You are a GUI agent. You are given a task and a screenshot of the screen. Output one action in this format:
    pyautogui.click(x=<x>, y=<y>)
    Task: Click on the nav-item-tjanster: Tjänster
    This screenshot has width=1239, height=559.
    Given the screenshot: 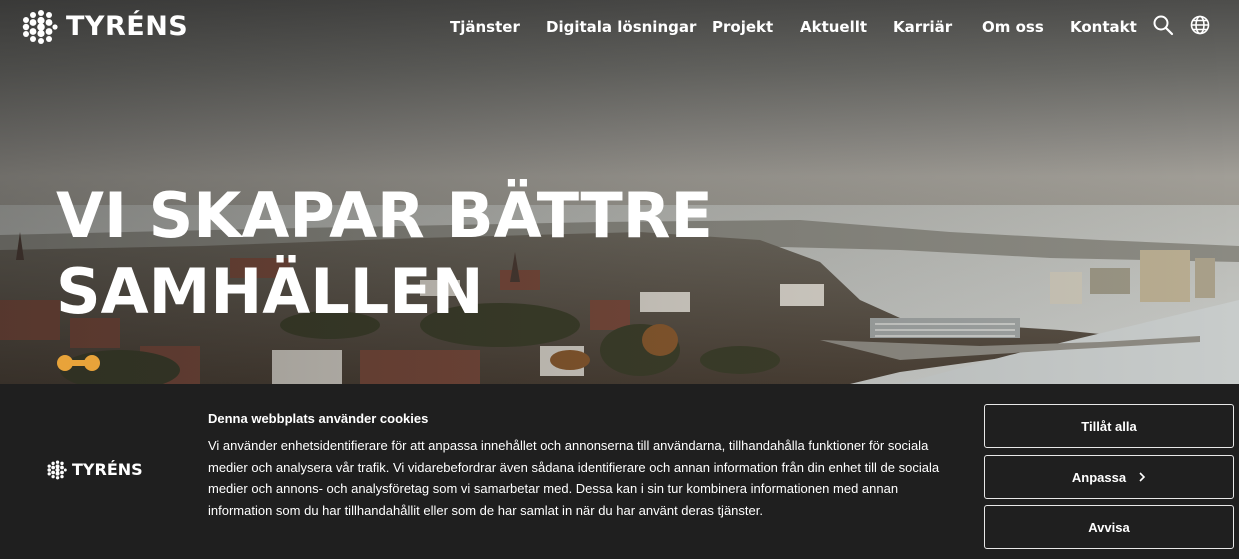 What is the action you would take?
    pyautogui.click(x=485, y=27)
    